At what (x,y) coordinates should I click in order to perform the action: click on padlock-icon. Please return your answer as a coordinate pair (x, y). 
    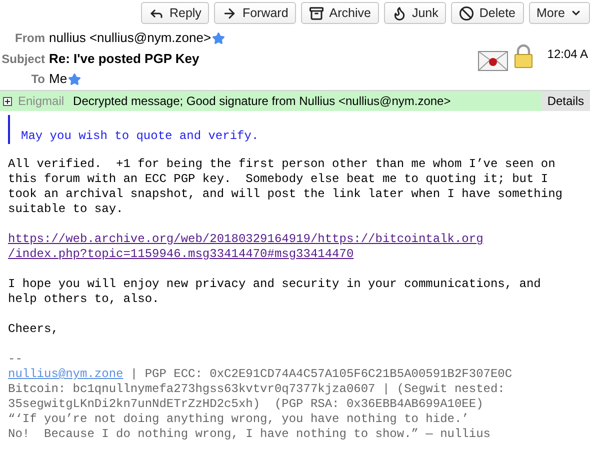
    Looking at the image, I should click on (524, 56).